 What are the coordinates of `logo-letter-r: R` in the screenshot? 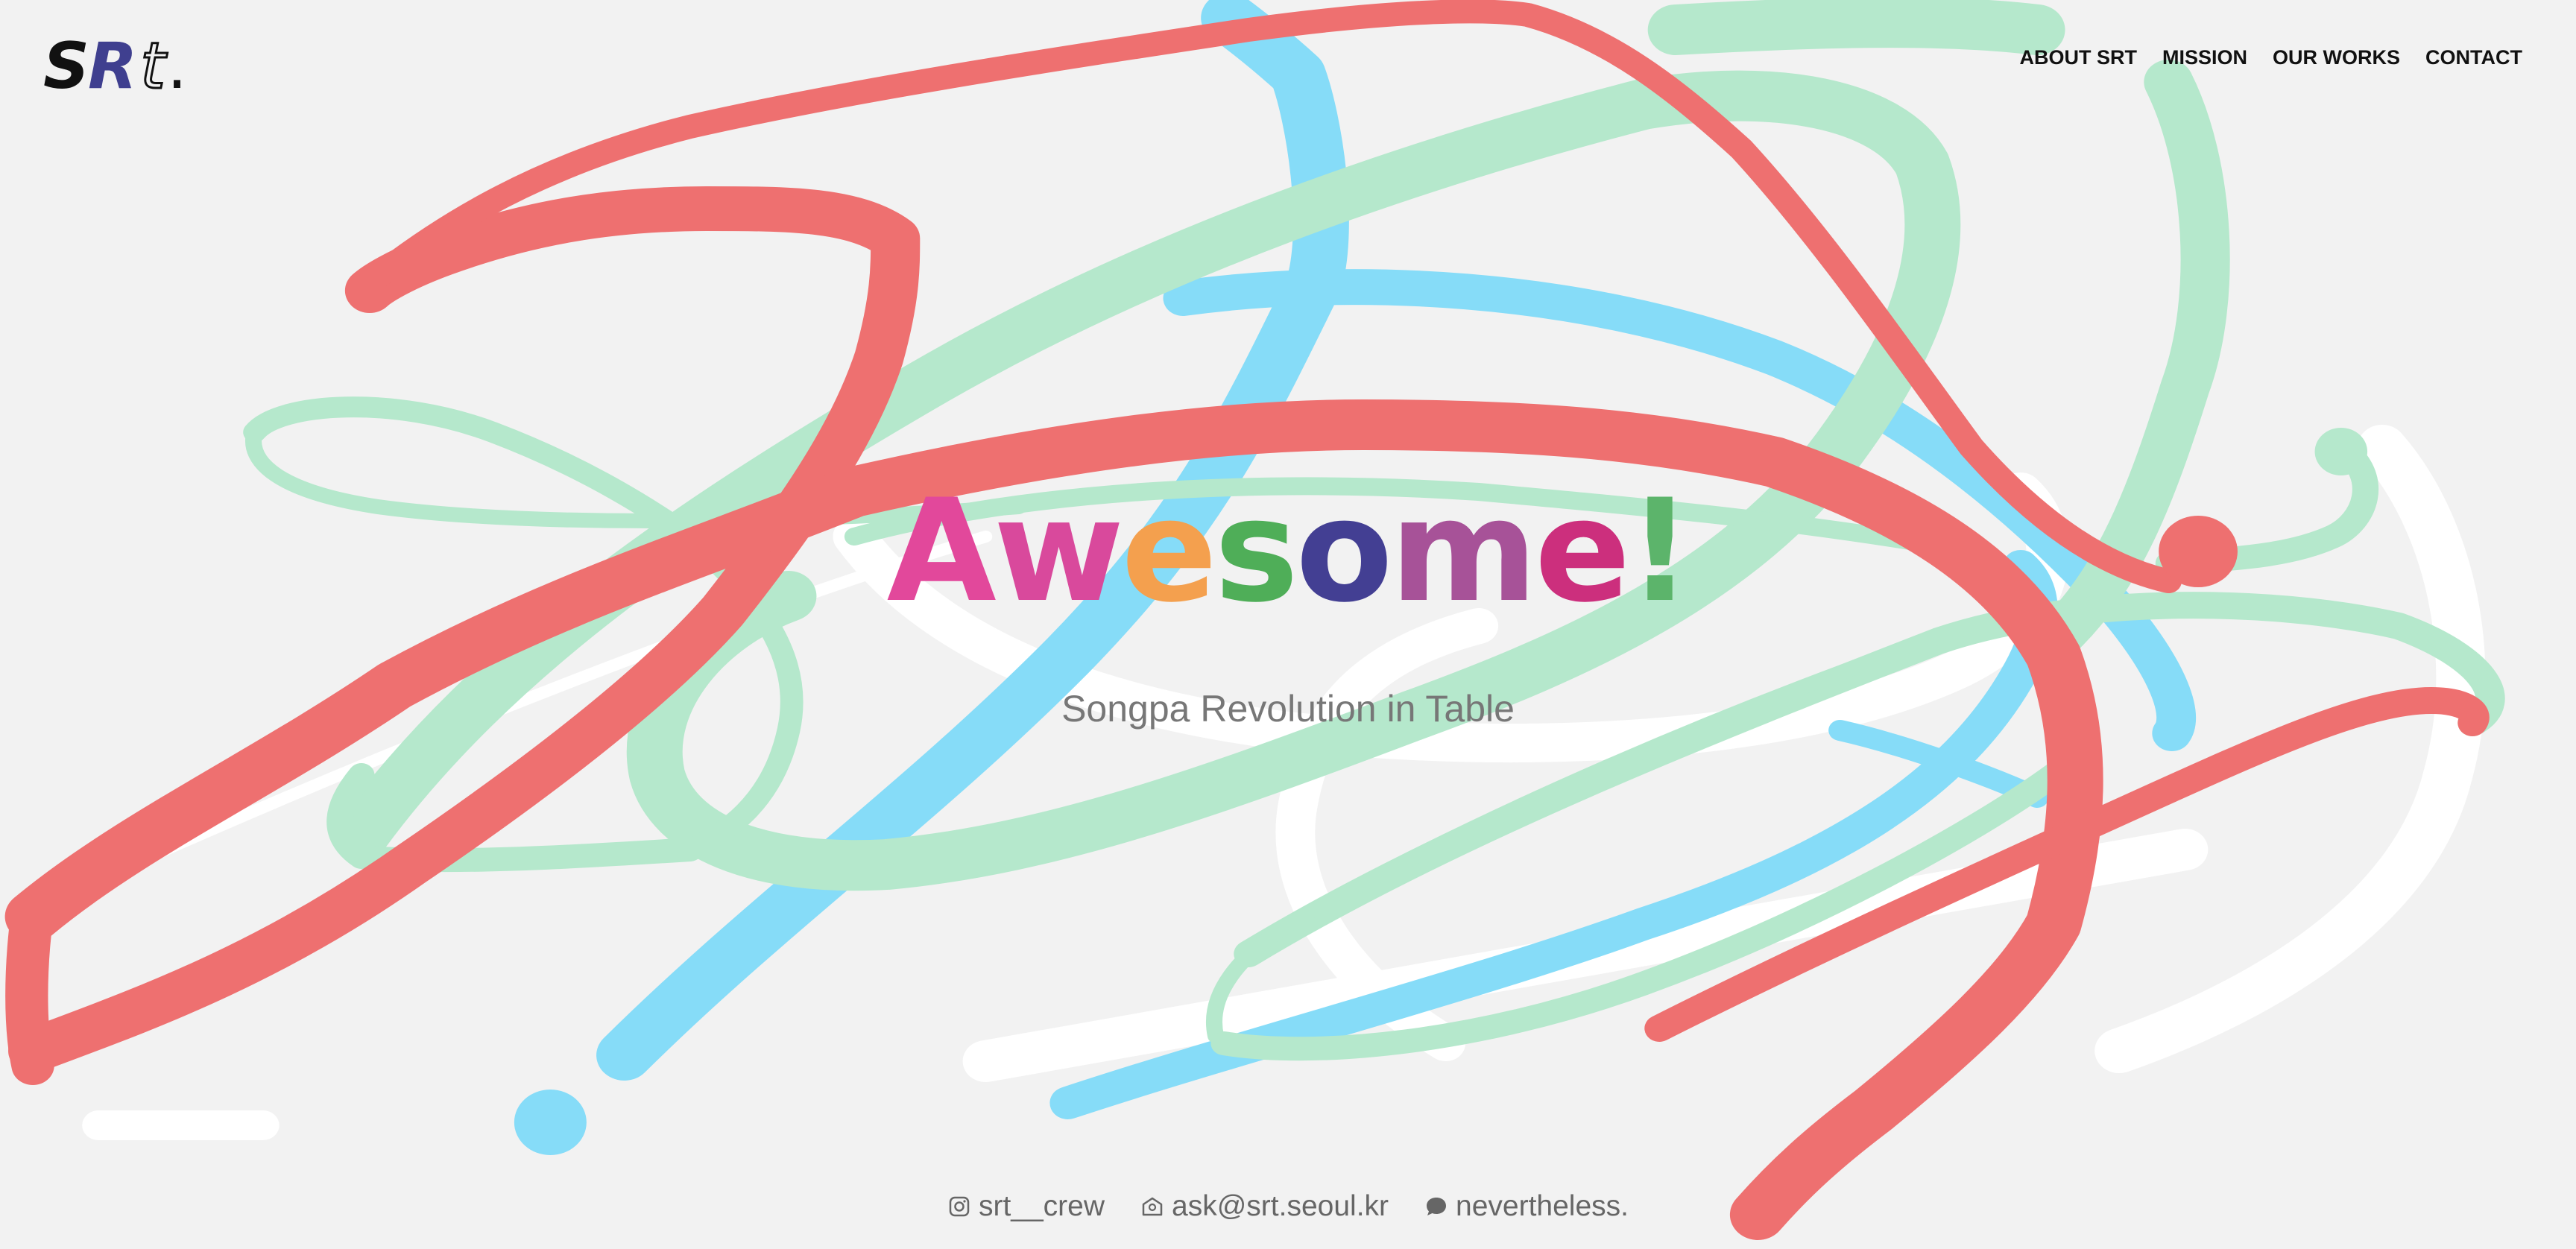 It's located at (112, 66).